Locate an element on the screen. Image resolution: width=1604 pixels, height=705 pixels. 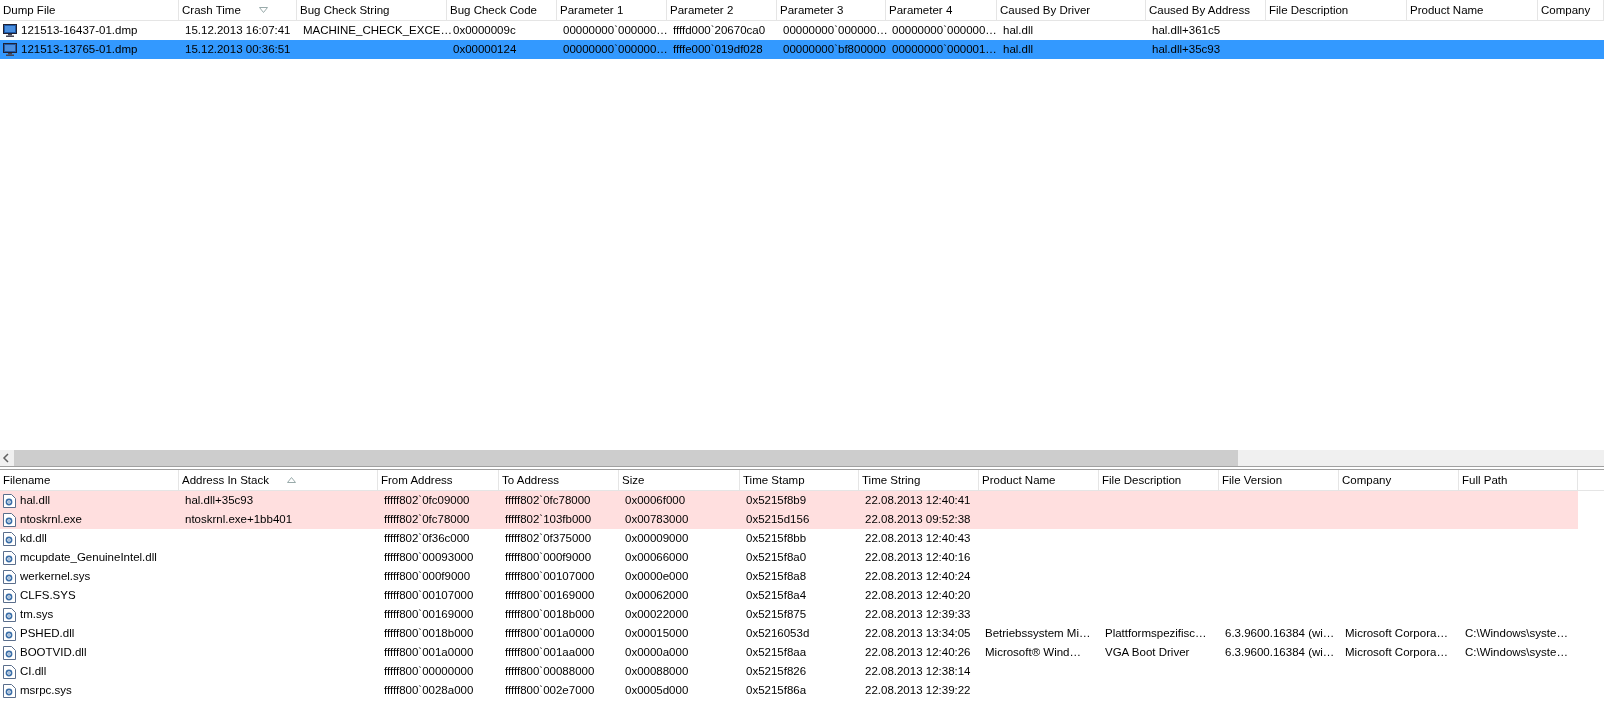
table-cell-text: fffff802`0f36c000 is located at coordinates (427, 538).